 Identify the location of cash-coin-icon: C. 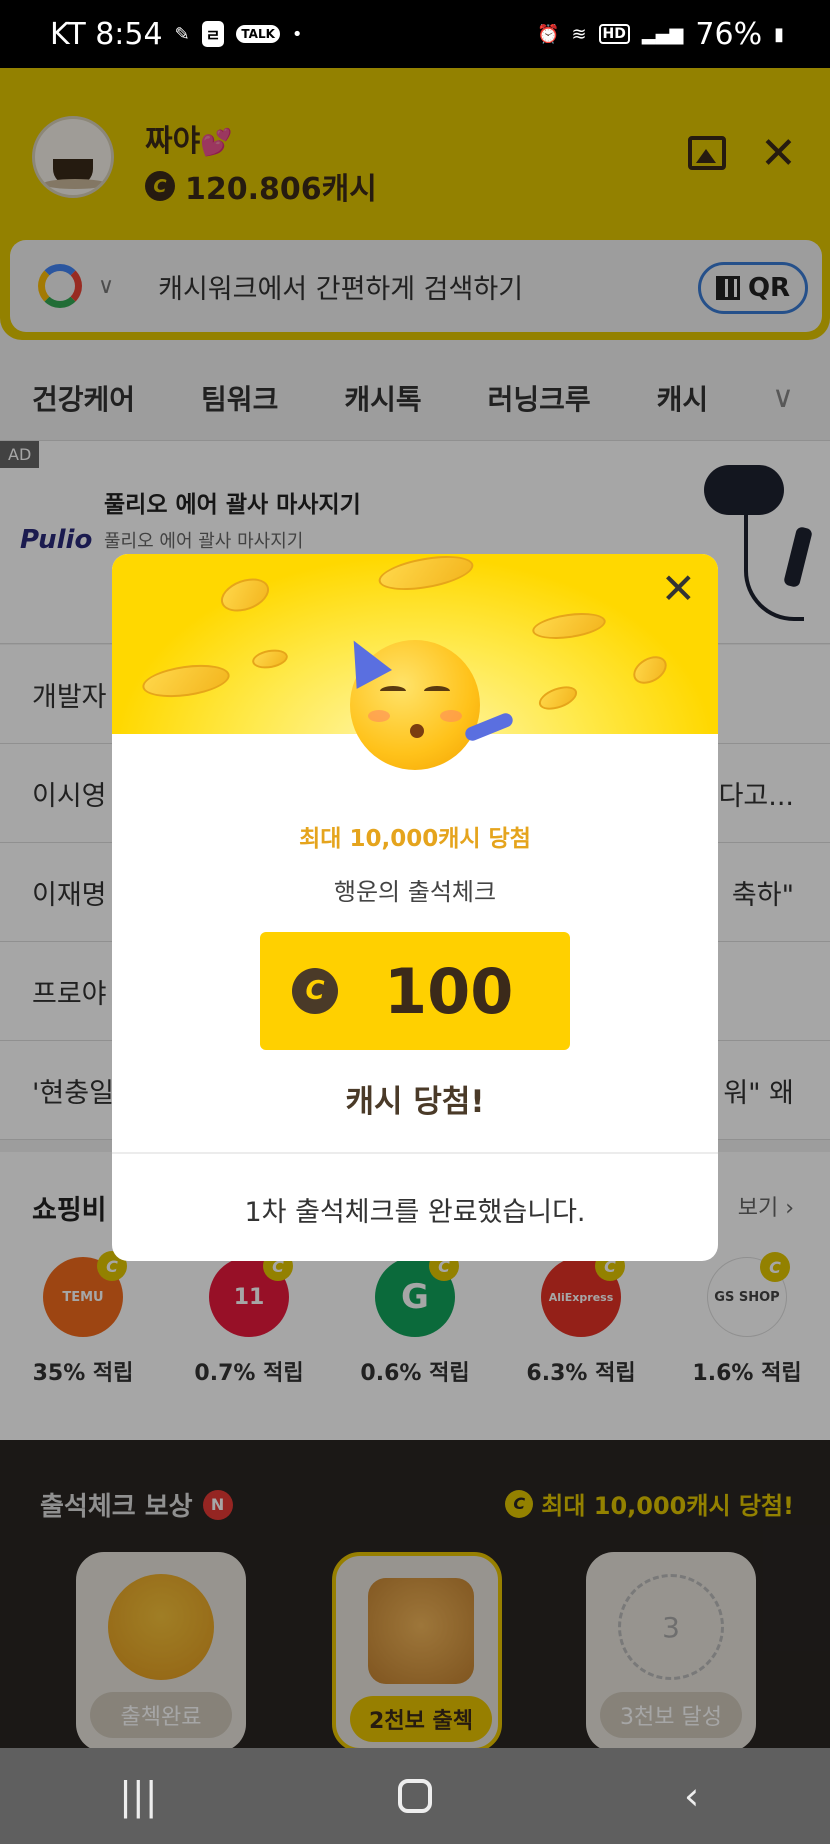
(315, 991).